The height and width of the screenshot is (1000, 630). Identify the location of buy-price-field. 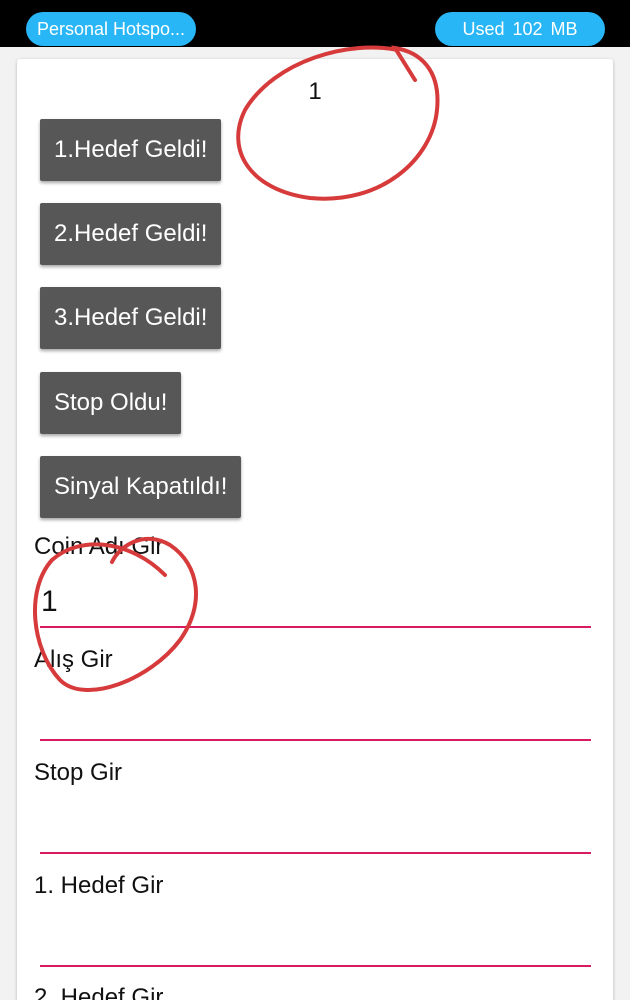
(315, 720).